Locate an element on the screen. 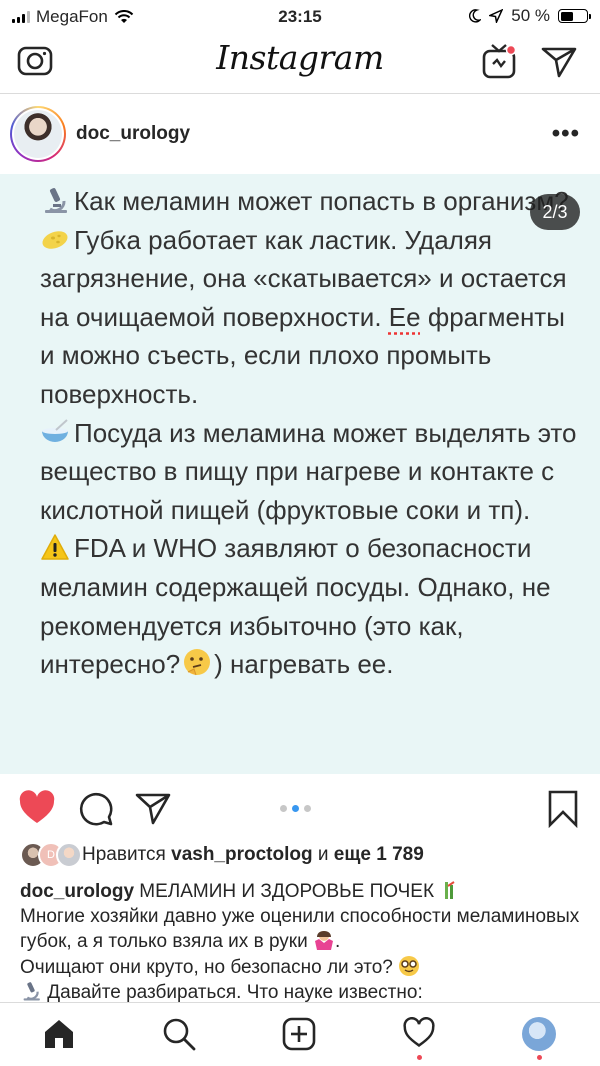  carousel-dots is located at coordinates (295, 808).